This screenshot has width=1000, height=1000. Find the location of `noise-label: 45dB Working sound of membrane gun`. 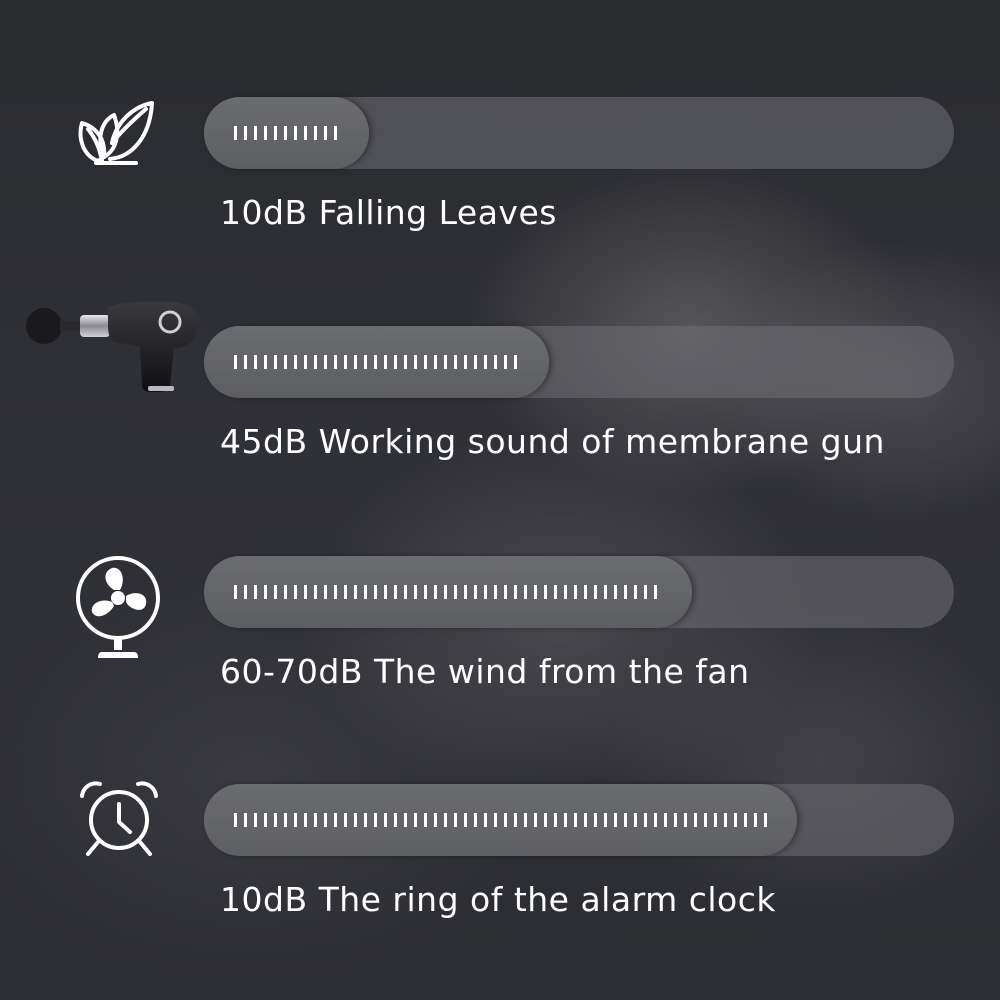

noise-label: 45dB Working sound of membrane gun is located at coordinates (552, 441).